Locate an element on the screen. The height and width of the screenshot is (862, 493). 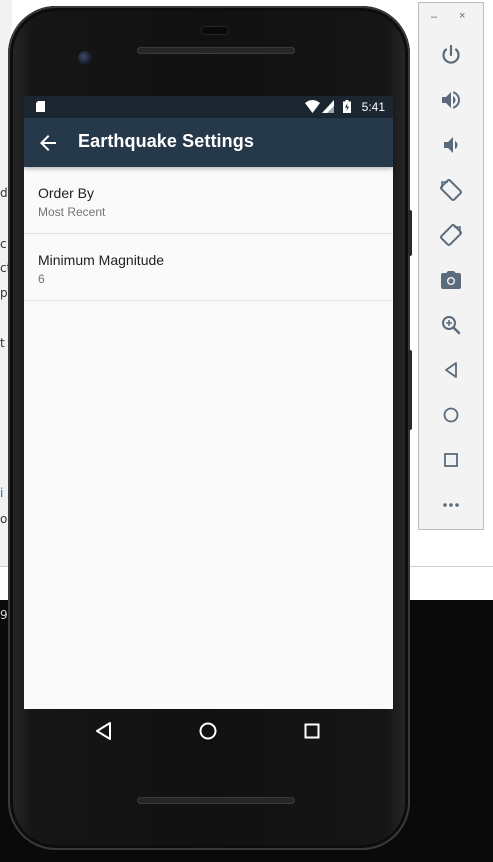
desktop-text-fragment: i is located at coordinates (2, 493).